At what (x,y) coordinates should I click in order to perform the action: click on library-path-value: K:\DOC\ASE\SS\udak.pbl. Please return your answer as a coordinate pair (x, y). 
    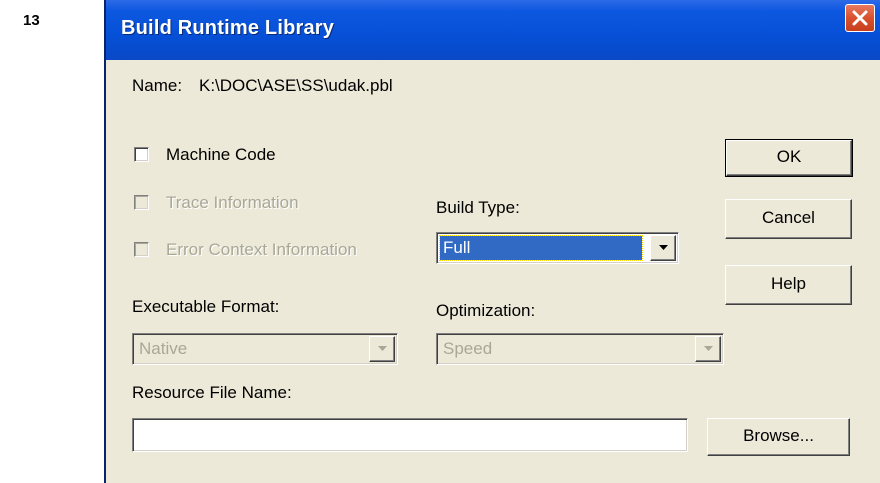
    Looking at the image, I should click on (296, 85).